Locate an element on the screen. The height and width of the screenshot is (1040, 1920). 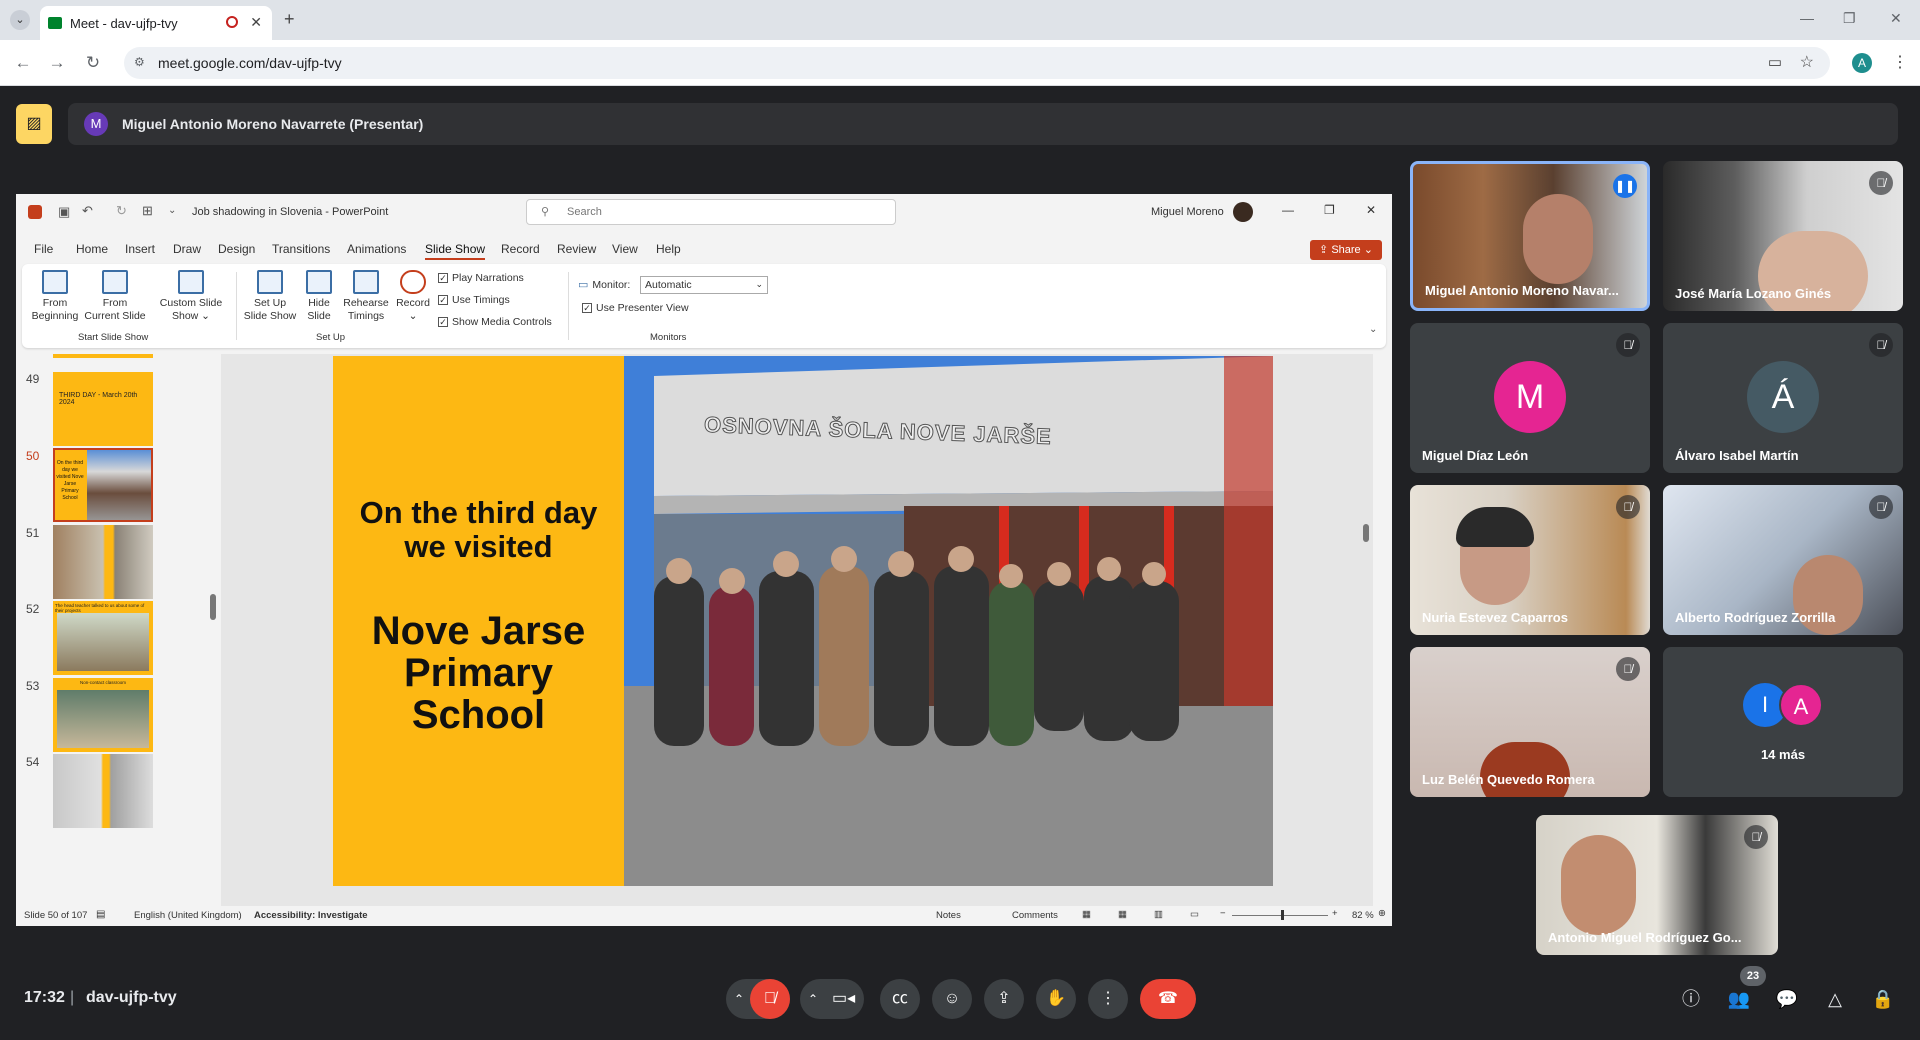
close-window-icon: ✕ is located at coordinates (1896, 18).